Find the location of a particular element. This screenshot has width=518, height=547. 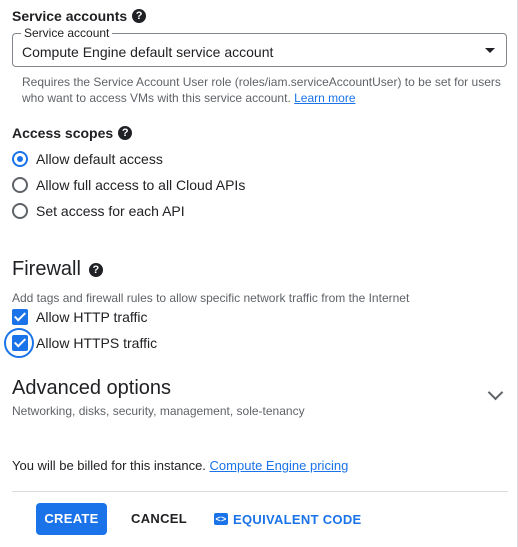

firewall-heading: Firewall? is located at coordinates (57, 269).